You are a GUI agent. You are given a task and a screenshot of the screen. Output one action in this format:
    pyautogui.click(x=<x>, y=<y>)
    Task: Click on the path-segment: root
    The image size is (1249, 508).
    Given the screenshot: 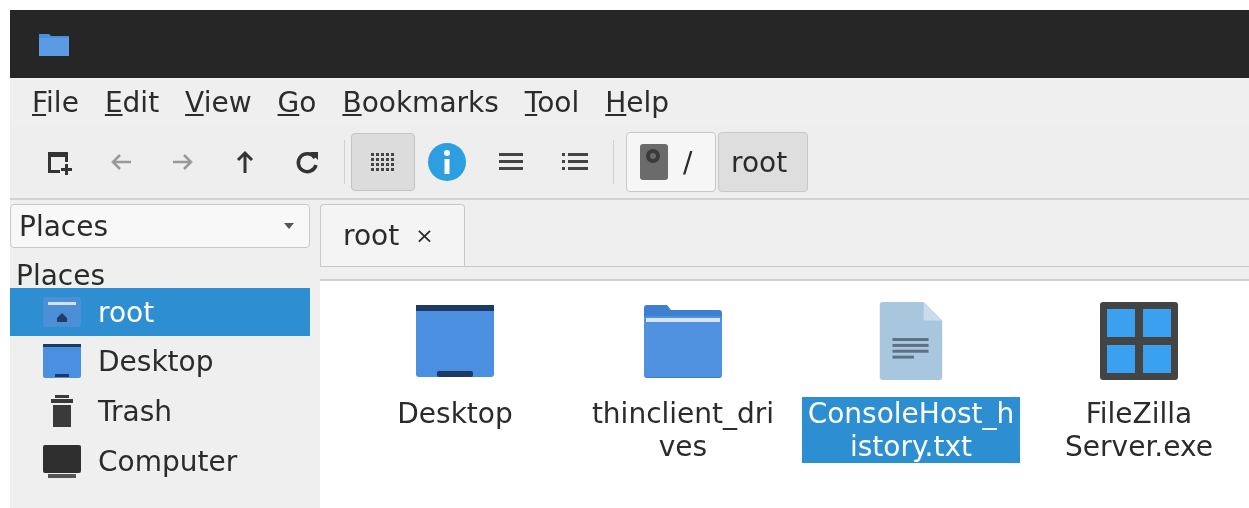 What is the action you would take?
    pyautogui.click(x=763, y=162)
    